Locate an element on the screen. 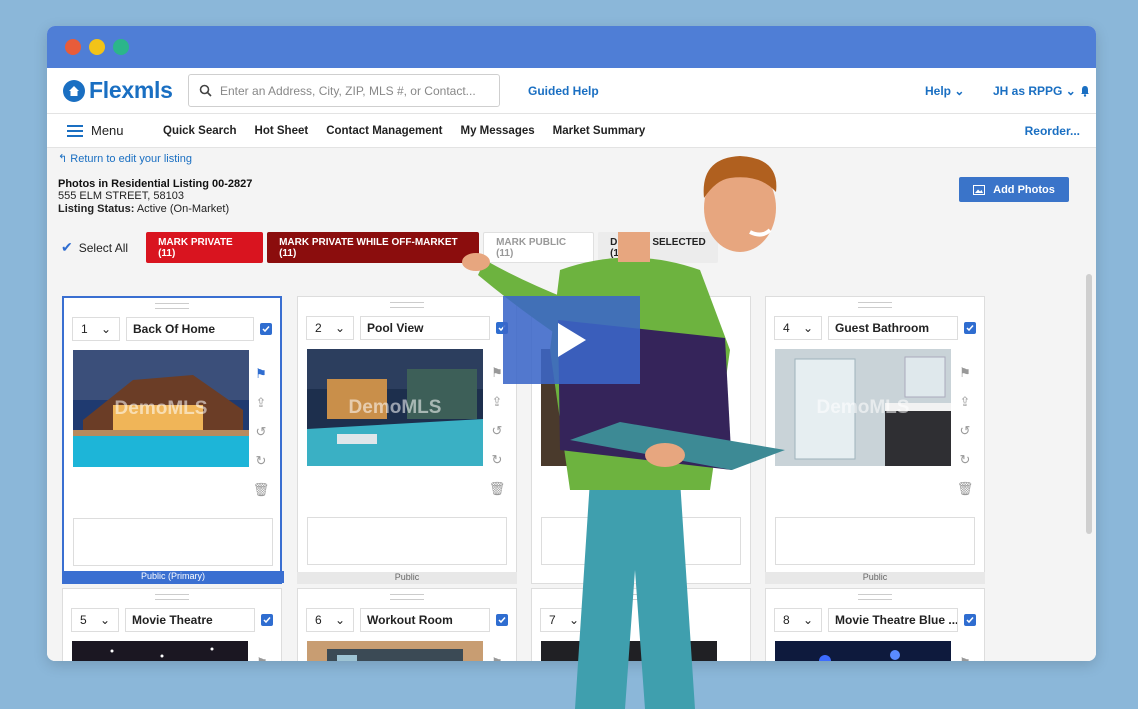 The image size is (1138, 709). photo-watermark: DemoMLS is located at coordinates (395, 407).